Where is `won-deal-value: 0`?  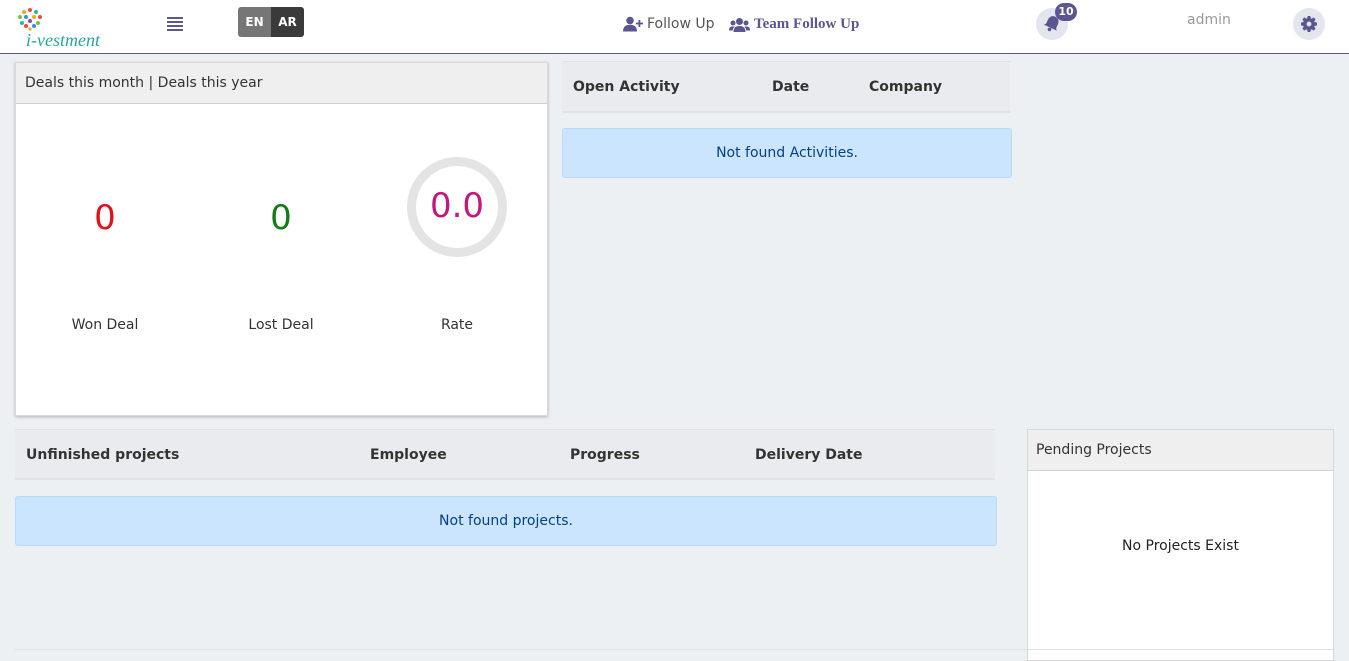 won-deal-value: 0 is located at coordinates (105, 218).